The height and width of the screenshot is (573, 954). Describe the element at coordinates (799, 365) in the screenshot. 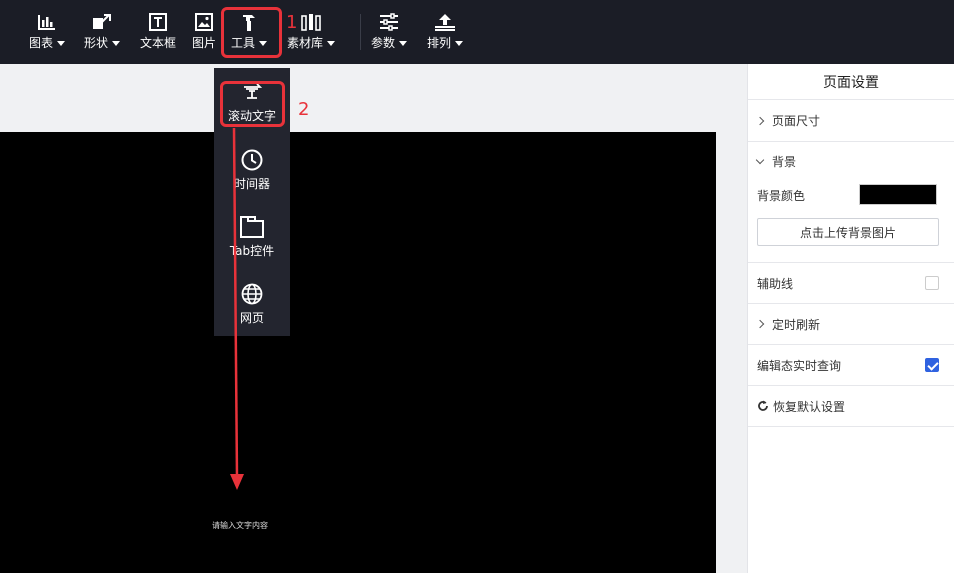

I see `realtime-query-label: 编辑态实时查询` at that location.